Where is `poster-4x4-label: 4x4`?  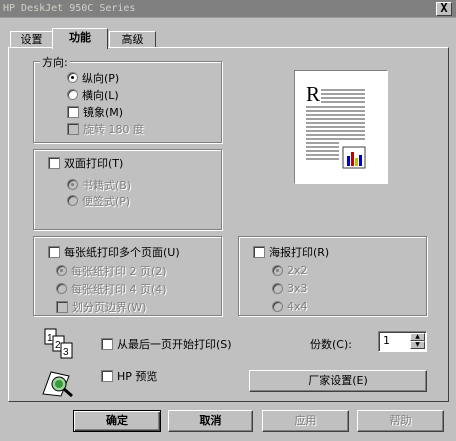
poster-4x4-label: 4x4 is located at coordinates (297, 306).